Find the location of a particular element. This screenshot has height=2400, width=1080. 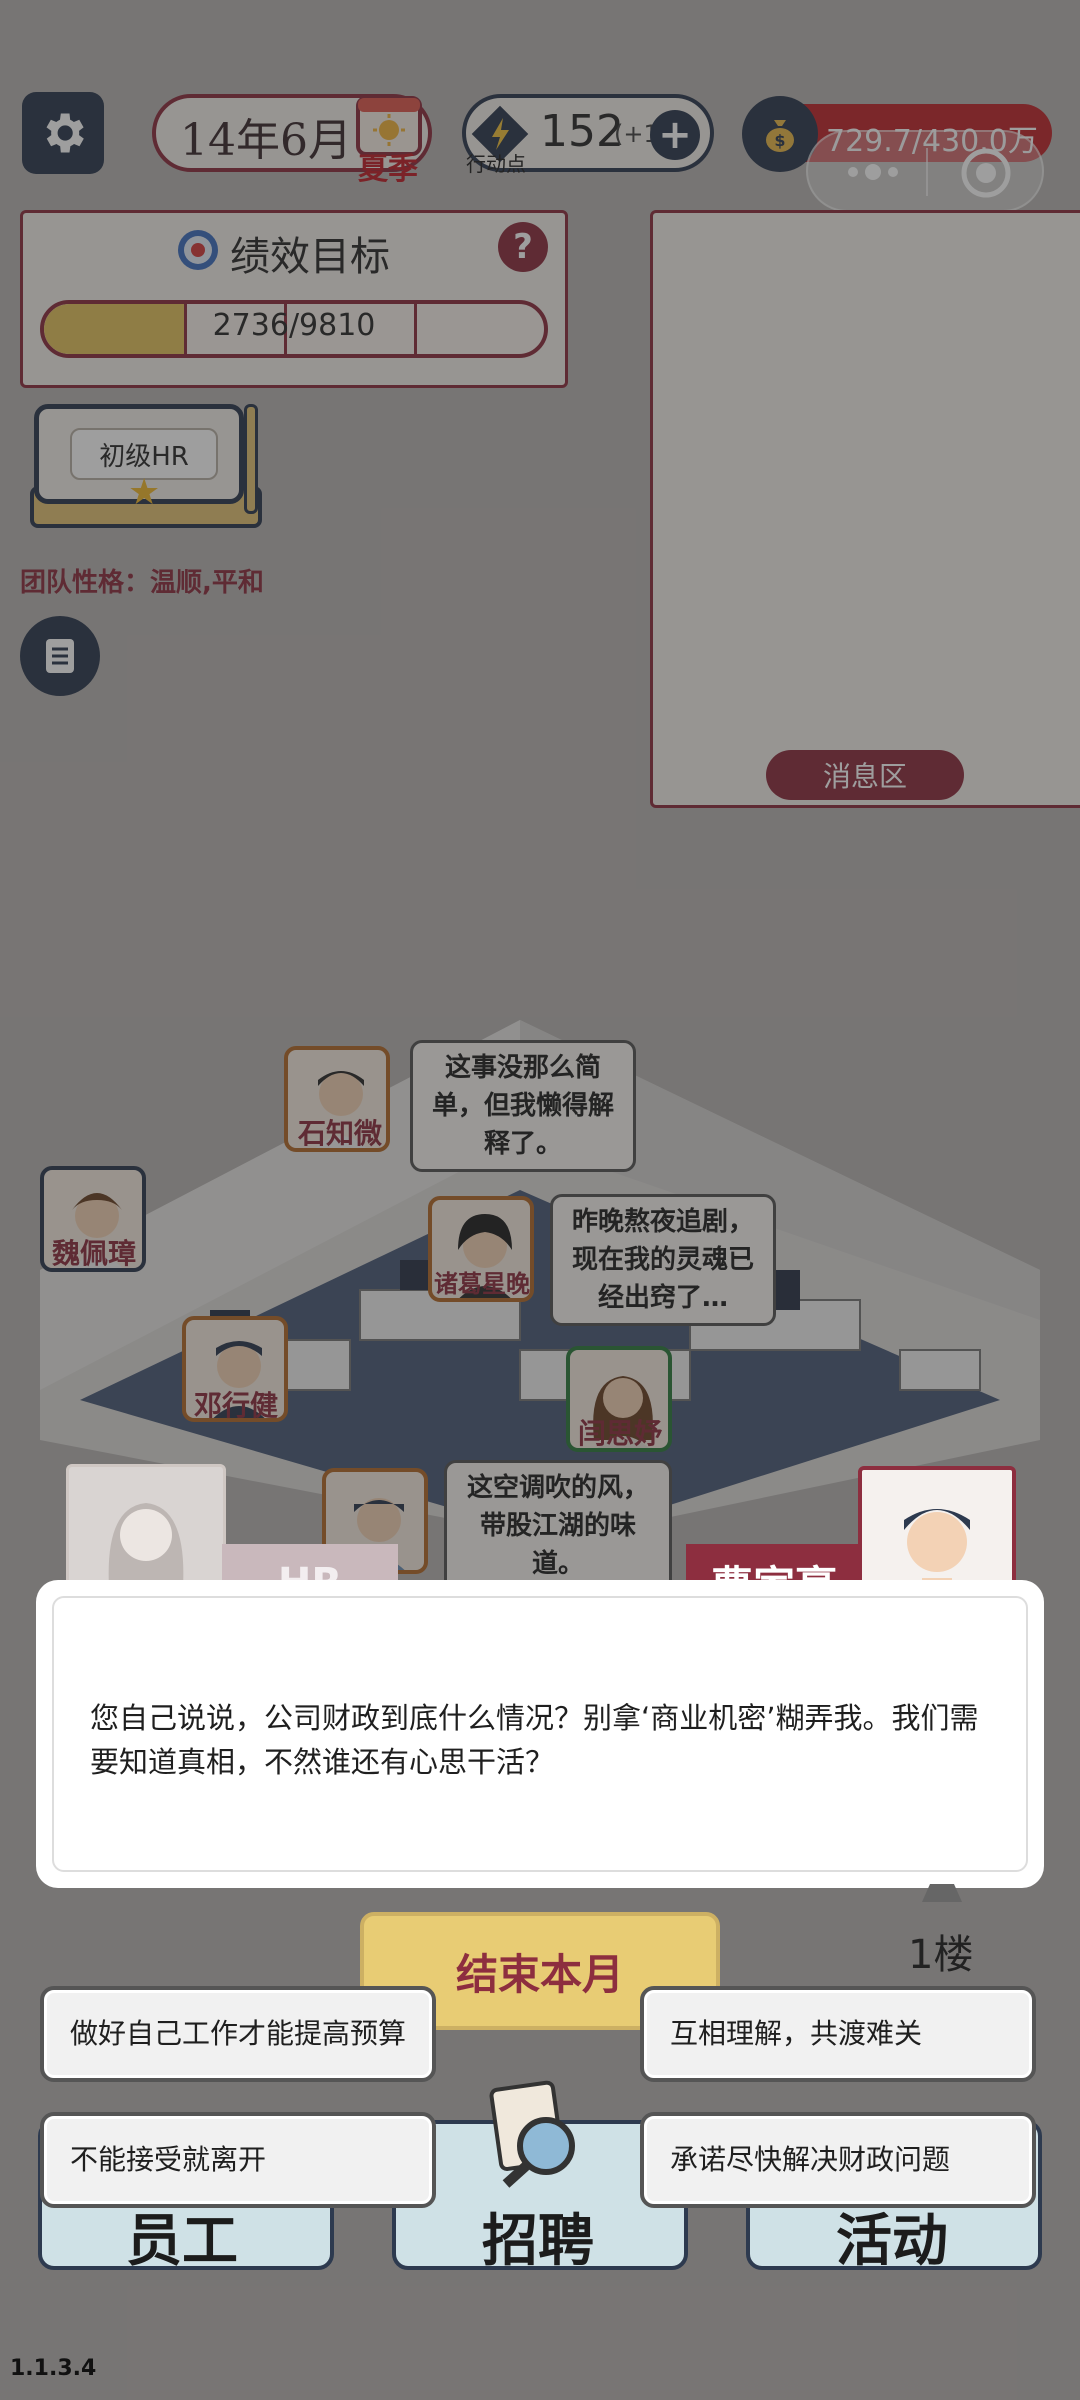

choice-option-4: 承诺尽快解决财政问题 is located at coordinates (838, 2160).